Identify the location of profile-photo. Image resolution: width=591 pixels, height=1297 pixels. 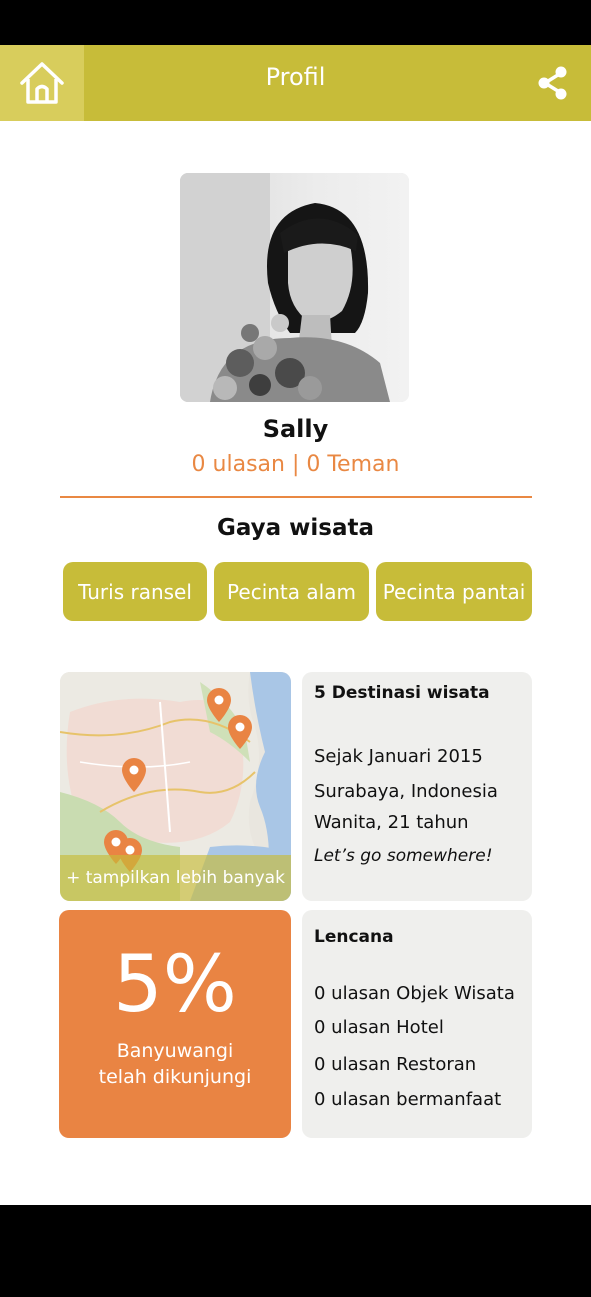
(294, 287).